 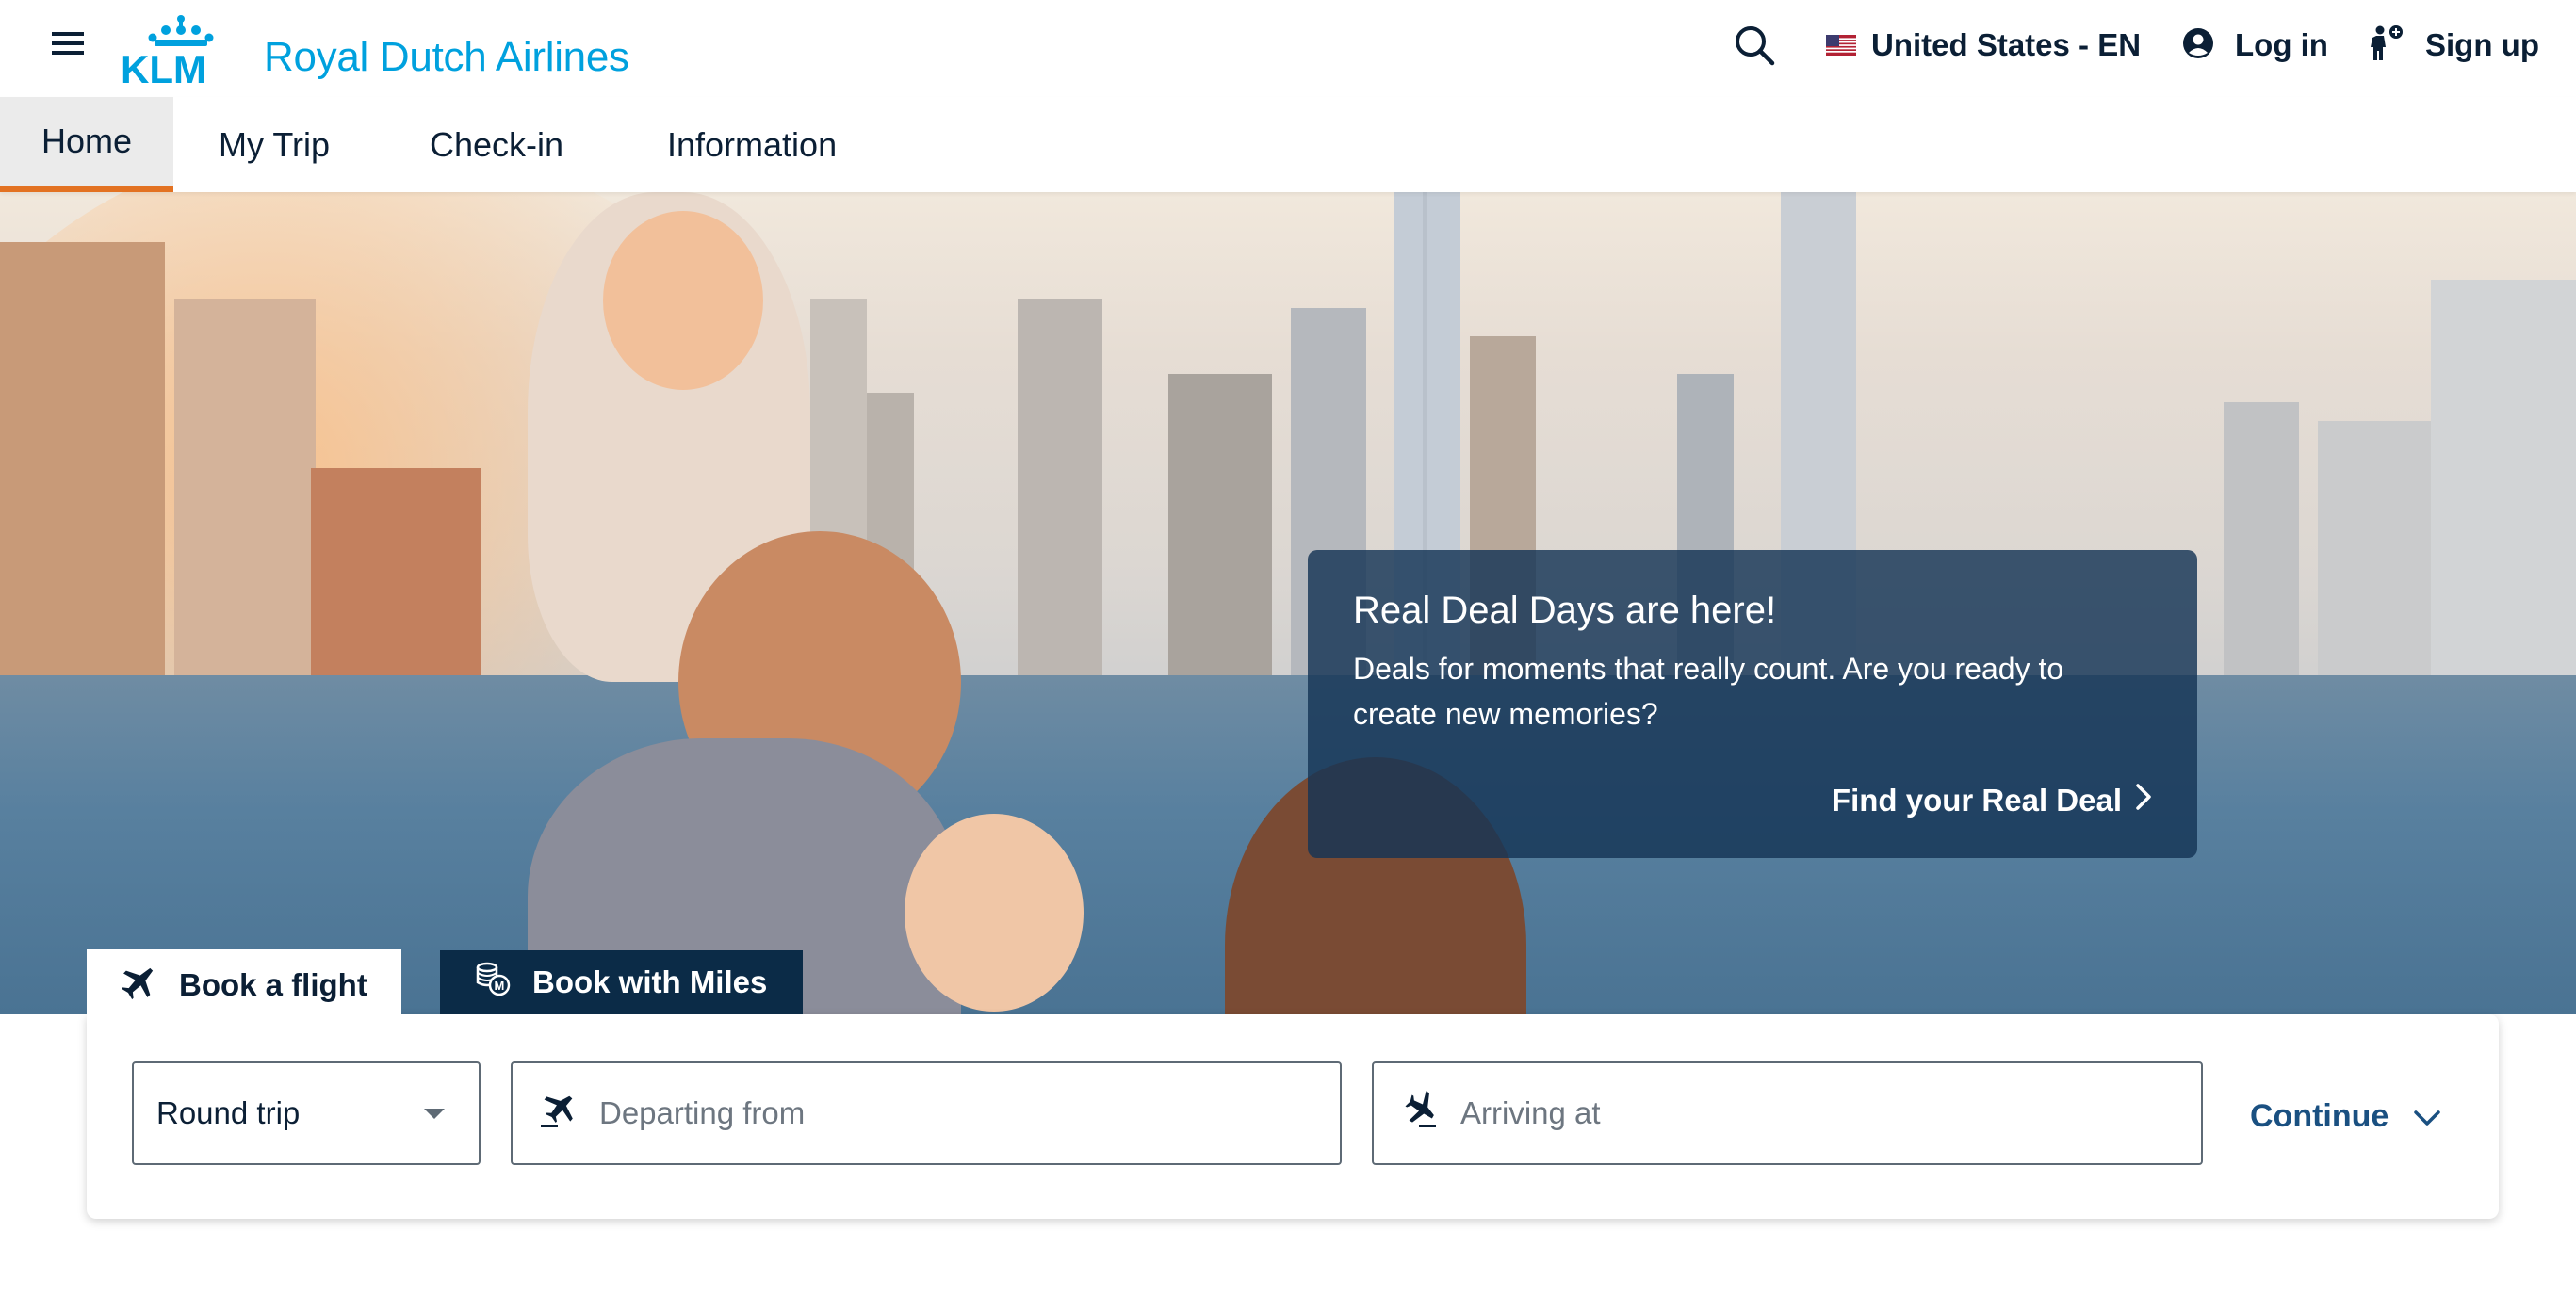 I want to click on login-button: Log in, so click(x=2255, y=46).